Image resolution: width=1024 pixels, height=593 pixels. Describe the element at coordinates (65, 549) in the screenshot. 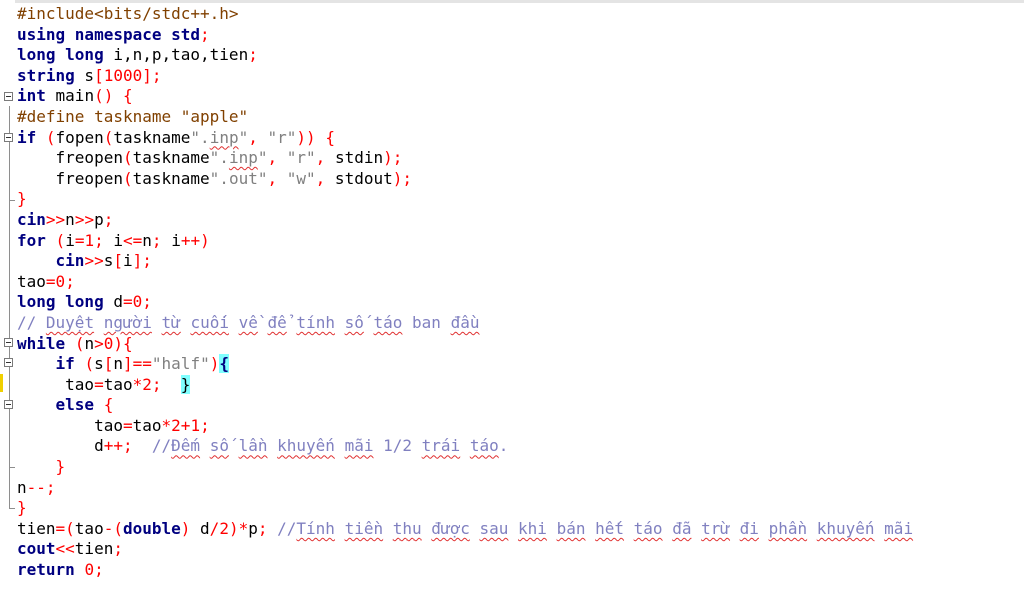

I see `code-token: <<` at that location.